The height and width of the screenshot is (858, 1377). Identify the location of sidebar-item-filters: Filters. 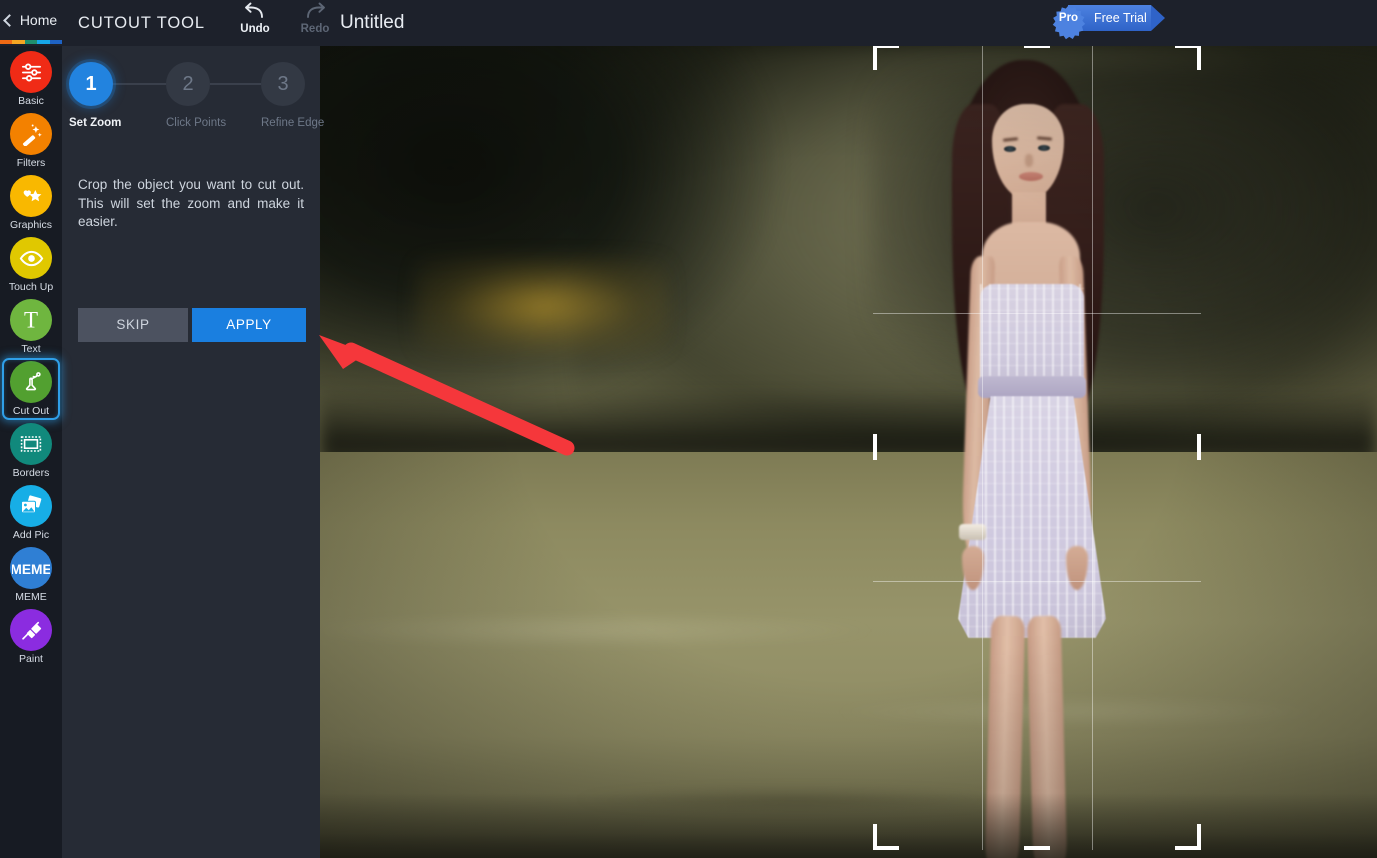
(31, 141).